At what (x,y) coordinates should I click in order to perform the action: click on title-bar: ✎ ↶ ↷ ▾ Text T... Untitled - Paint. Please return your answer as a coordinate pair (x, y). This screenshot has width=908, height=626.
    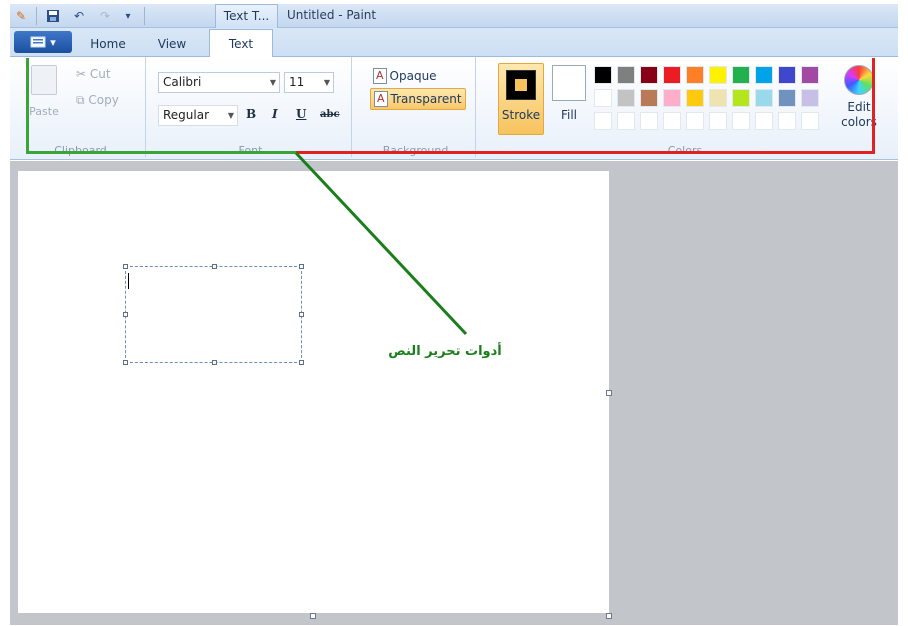
    Looking at the image, I should click on (454, 16).